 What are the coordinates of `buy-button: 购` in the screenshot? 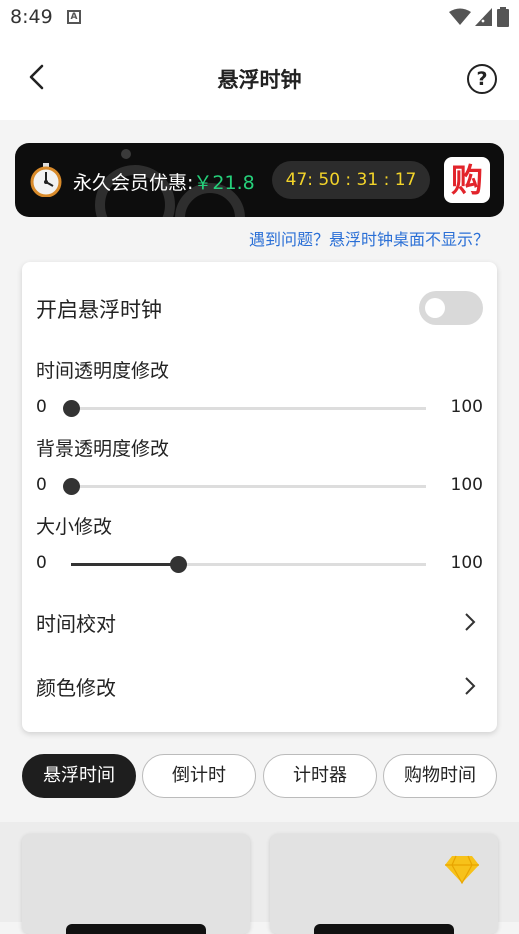 It's located at (467, 180).